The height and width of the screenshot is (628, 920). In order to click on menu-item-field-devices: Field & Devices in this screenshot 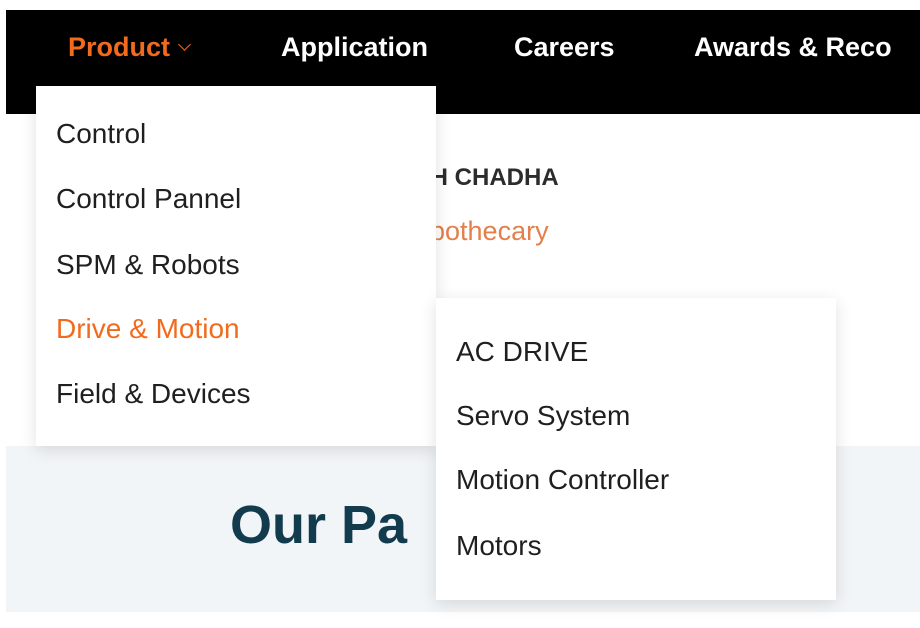, I will do `click(153, 394)`.